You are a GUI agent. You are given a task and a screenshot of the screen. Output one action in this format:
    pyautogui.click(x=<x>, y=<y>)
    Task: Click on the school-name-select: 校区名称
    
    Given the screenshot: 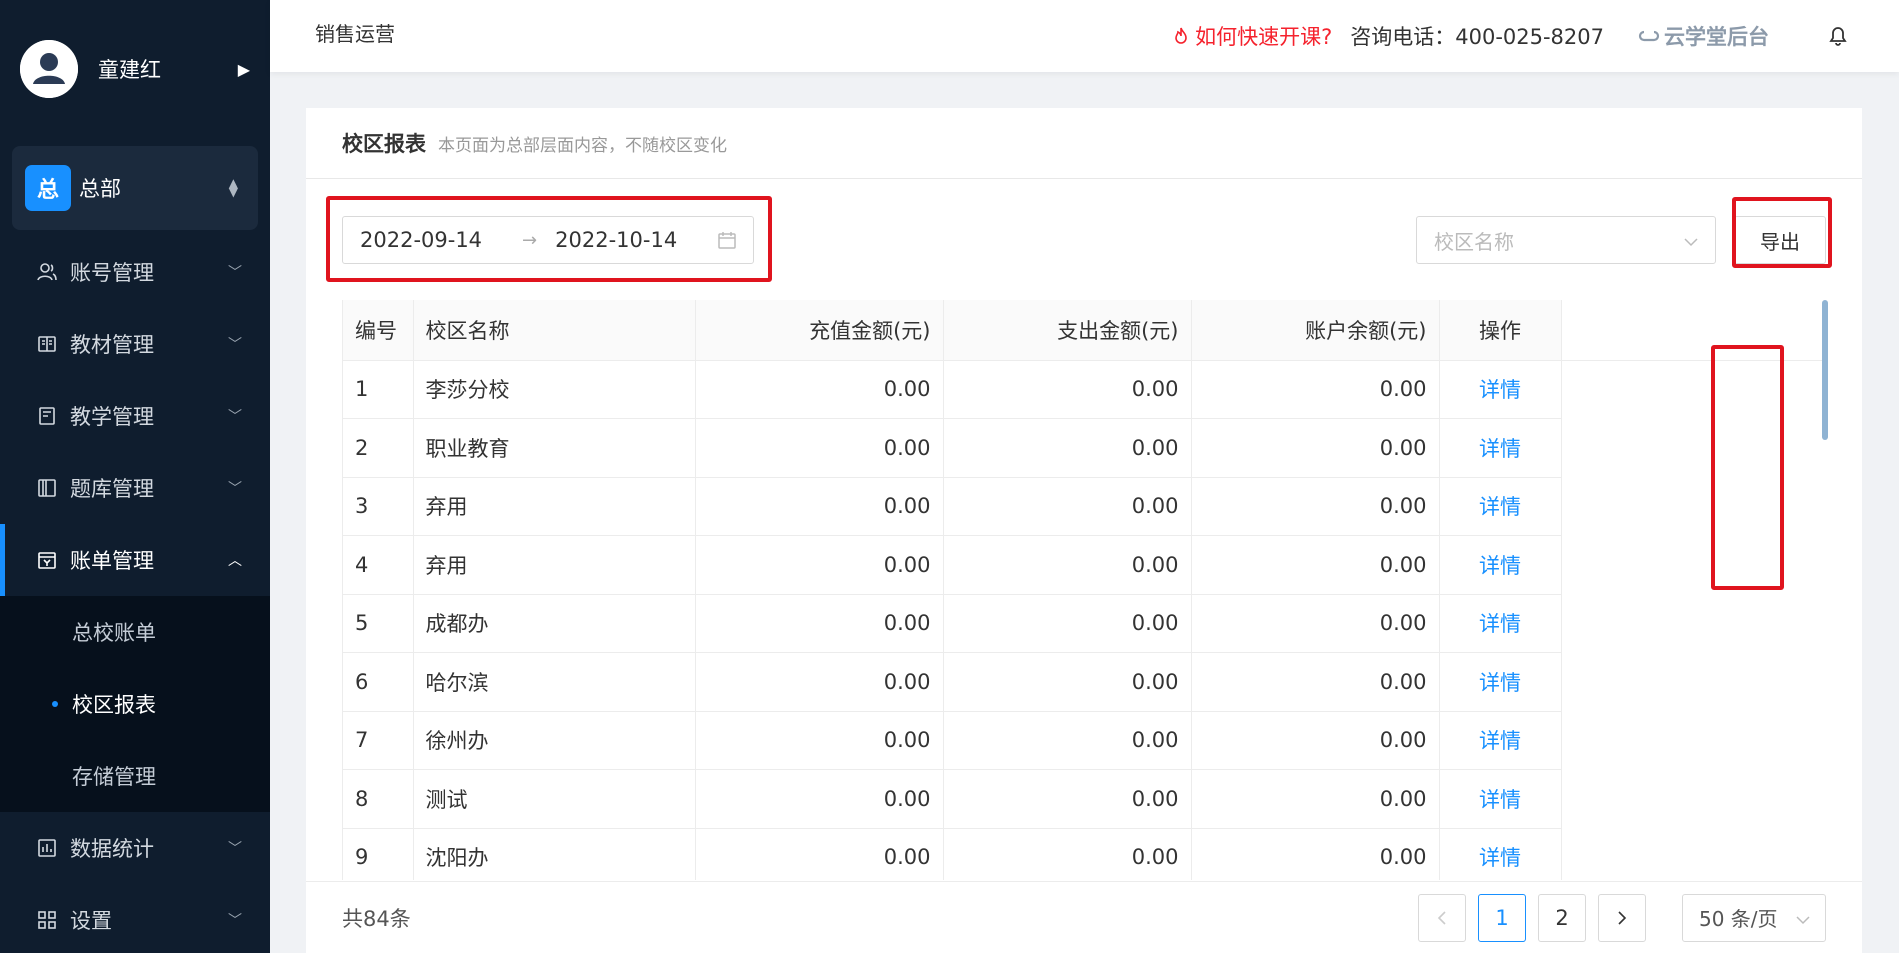 What is the action you would take?
    pyautogui.click(x=1566, y=240)
    